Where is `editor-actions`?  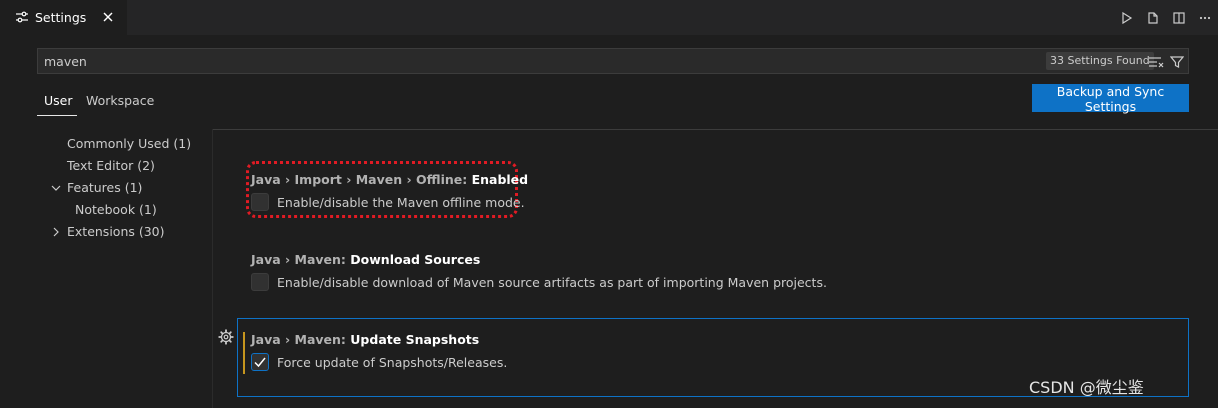 editor-actions is located at coordinates (1166, 17).